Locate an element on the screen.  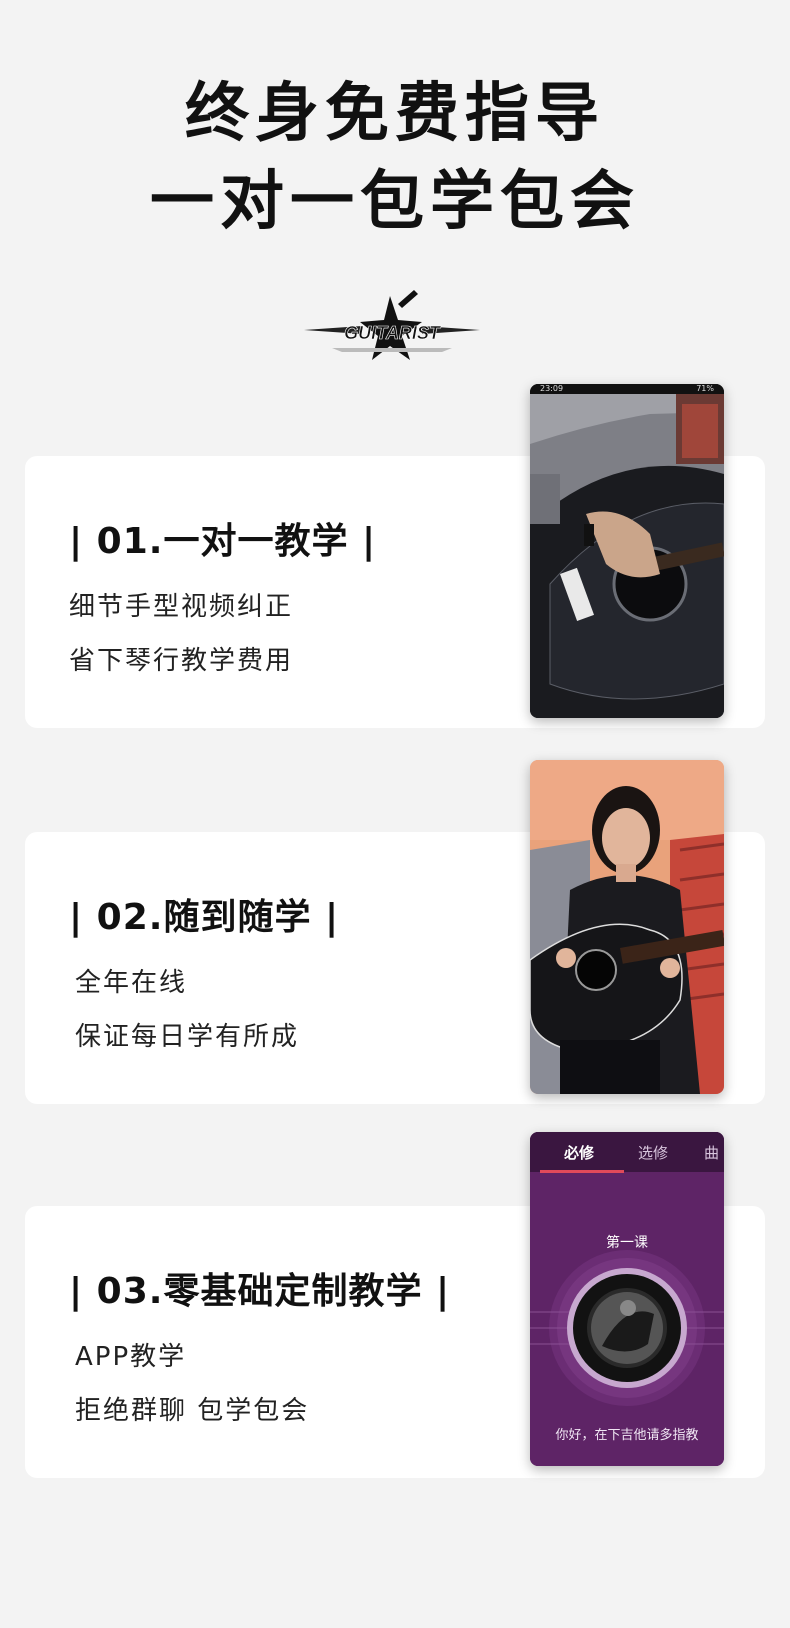
video-call-screenshot: 23:09 71% is located at coordinates (627, 551).